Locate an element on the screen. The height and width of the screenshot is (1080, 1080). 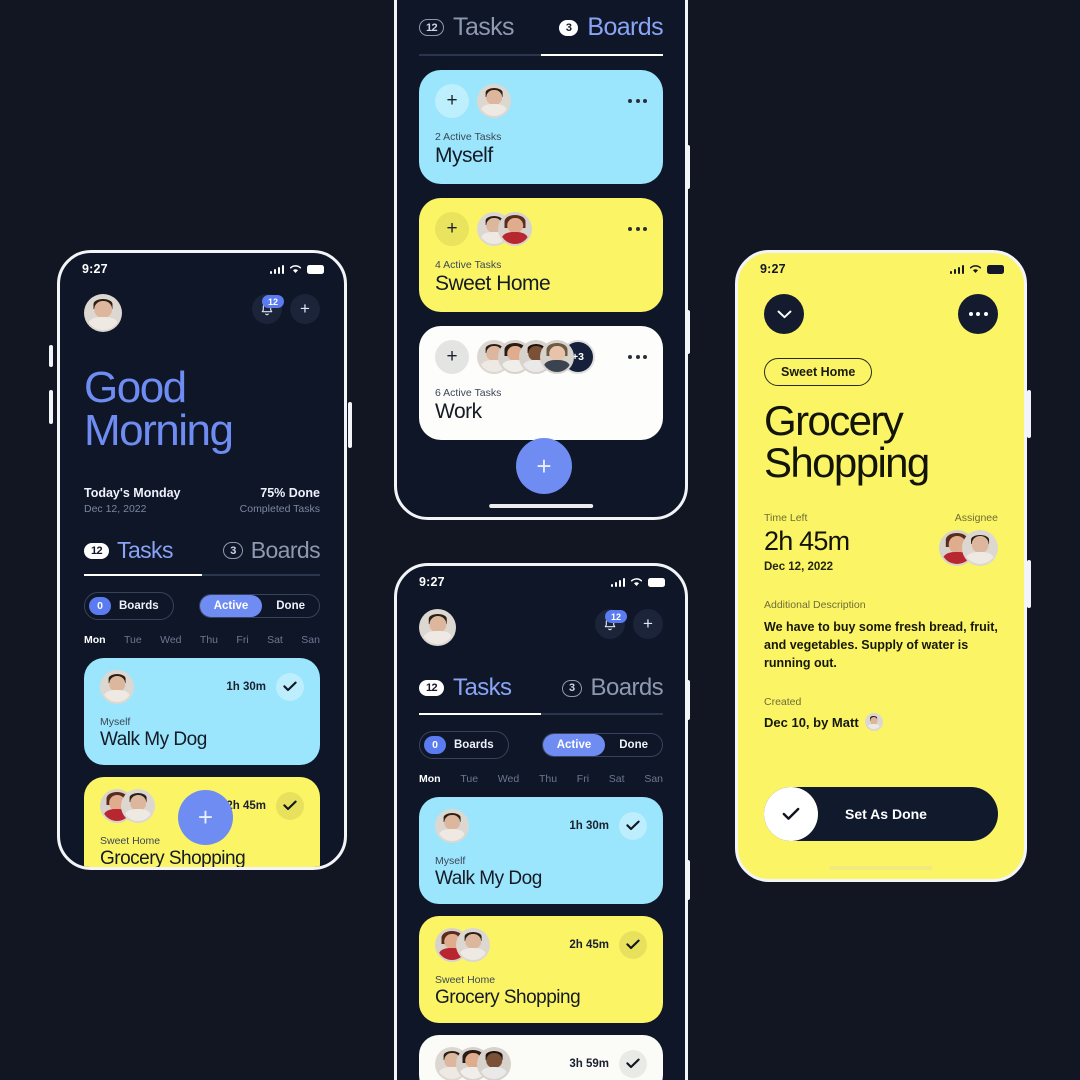
set-as-done-label: Set As Done is located at coordinates (886, 814).